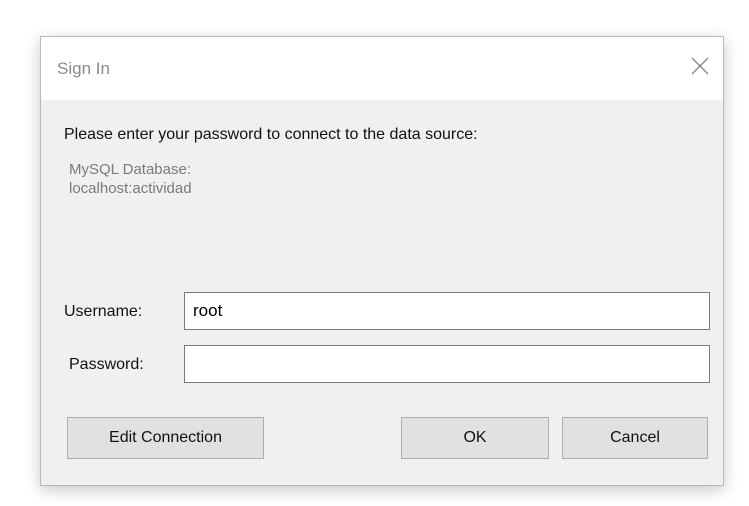 Image resolution: width=749 pixels, height=506 pixels. What do you see at coordinates (106, 364) in the screenshot?
I see `password-label: Password:` at bounding box center [106, 364].